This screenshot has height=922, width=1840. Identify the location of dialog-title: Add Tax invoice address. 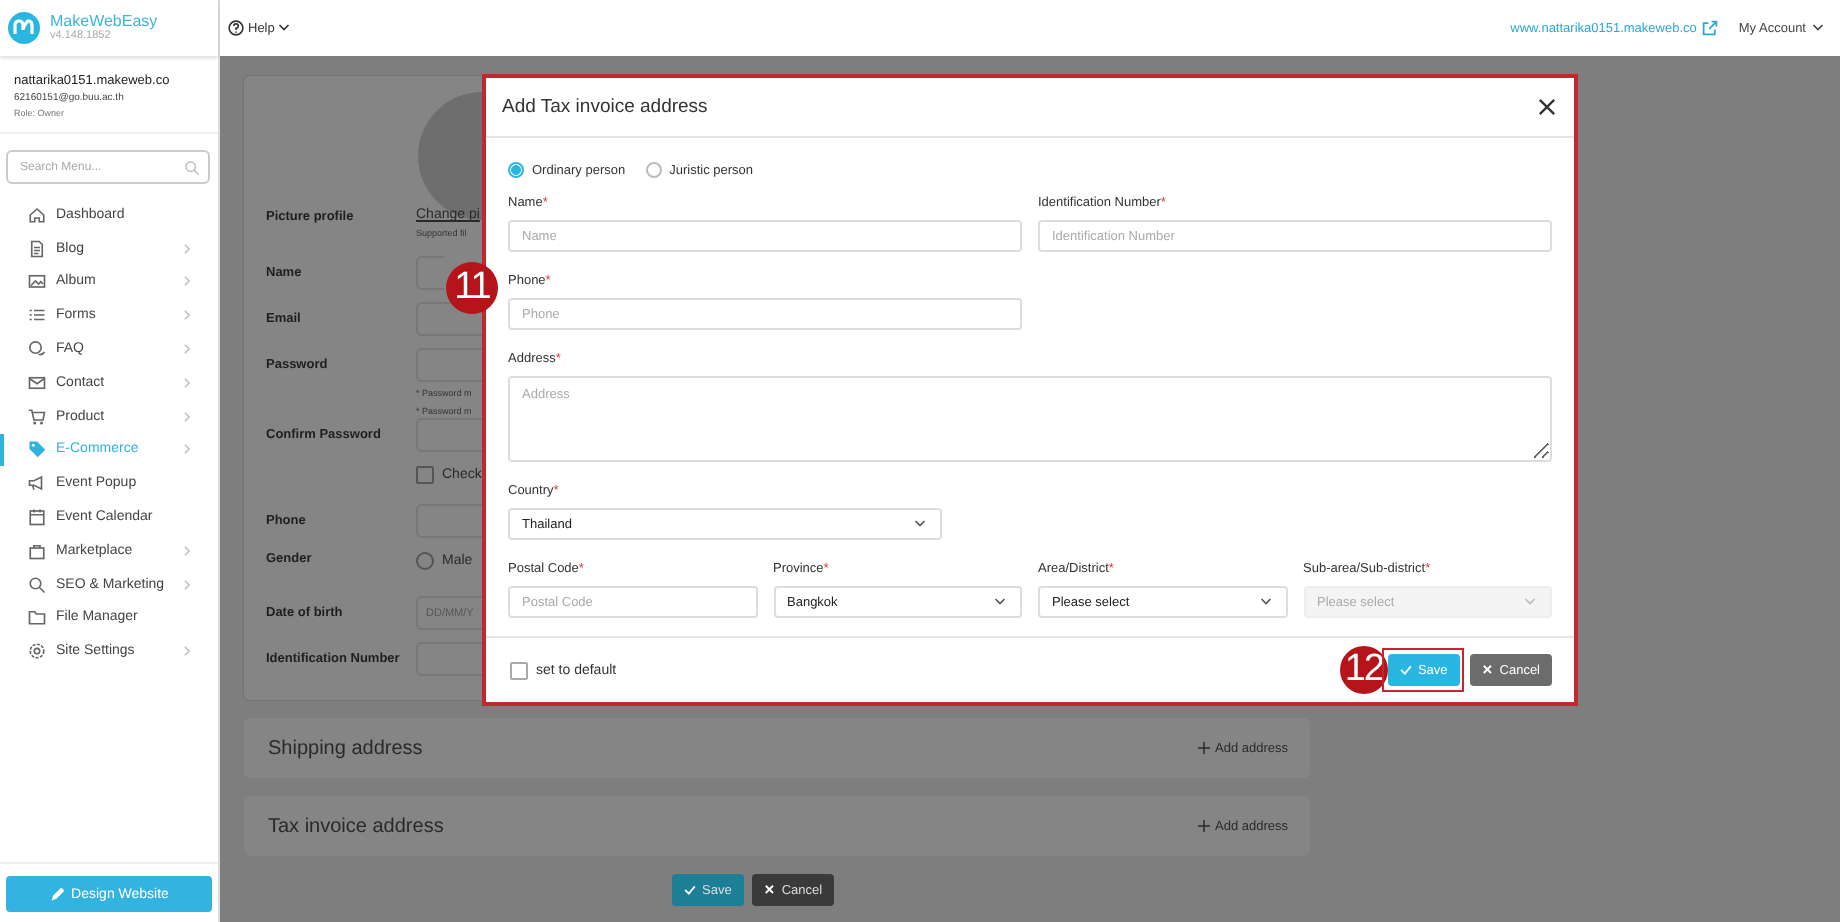
(605, 107).